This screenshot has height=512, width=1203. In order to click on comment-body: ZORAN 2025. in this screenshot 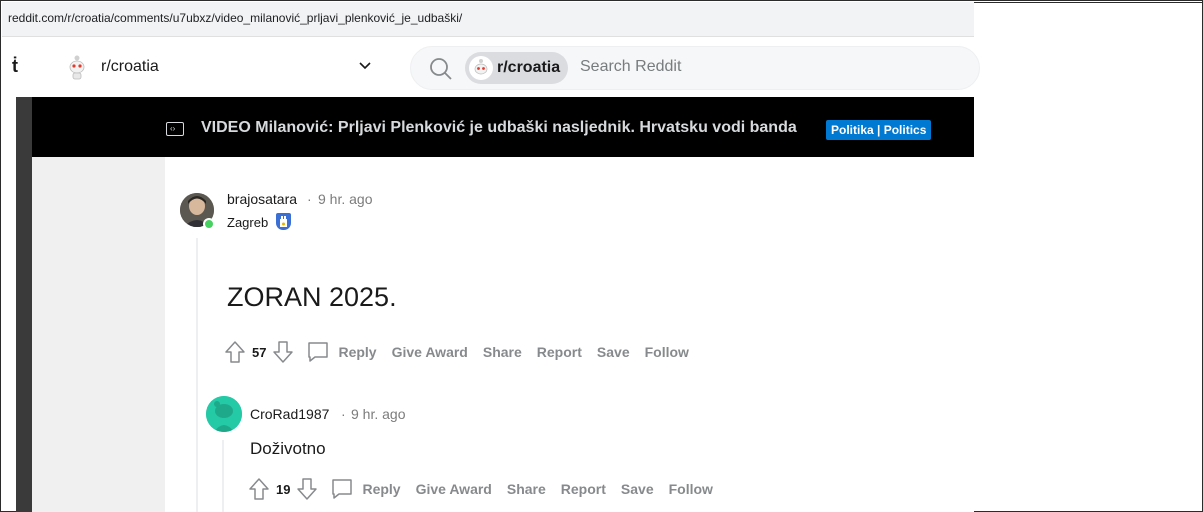, I will do `click(312, 297)`.